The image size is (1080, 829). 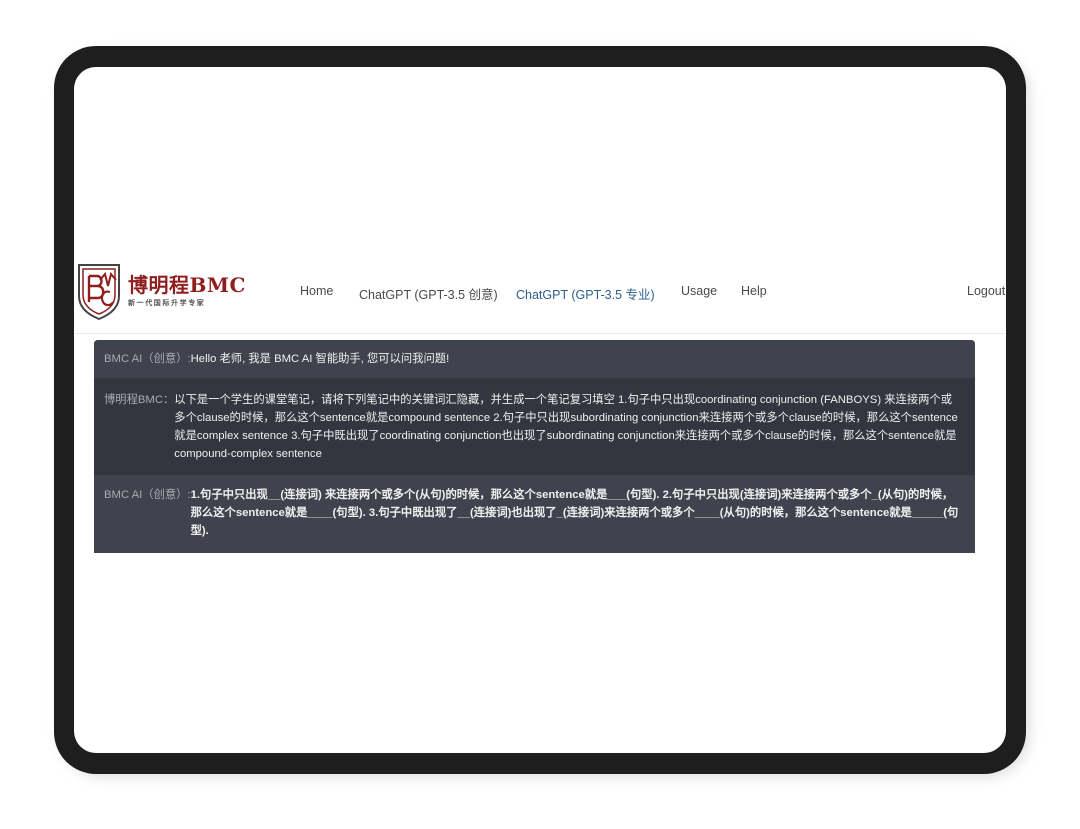 I want to click on logo-text: 博明程BMC 新一代国际升学专家, so click(x=187, y=291).